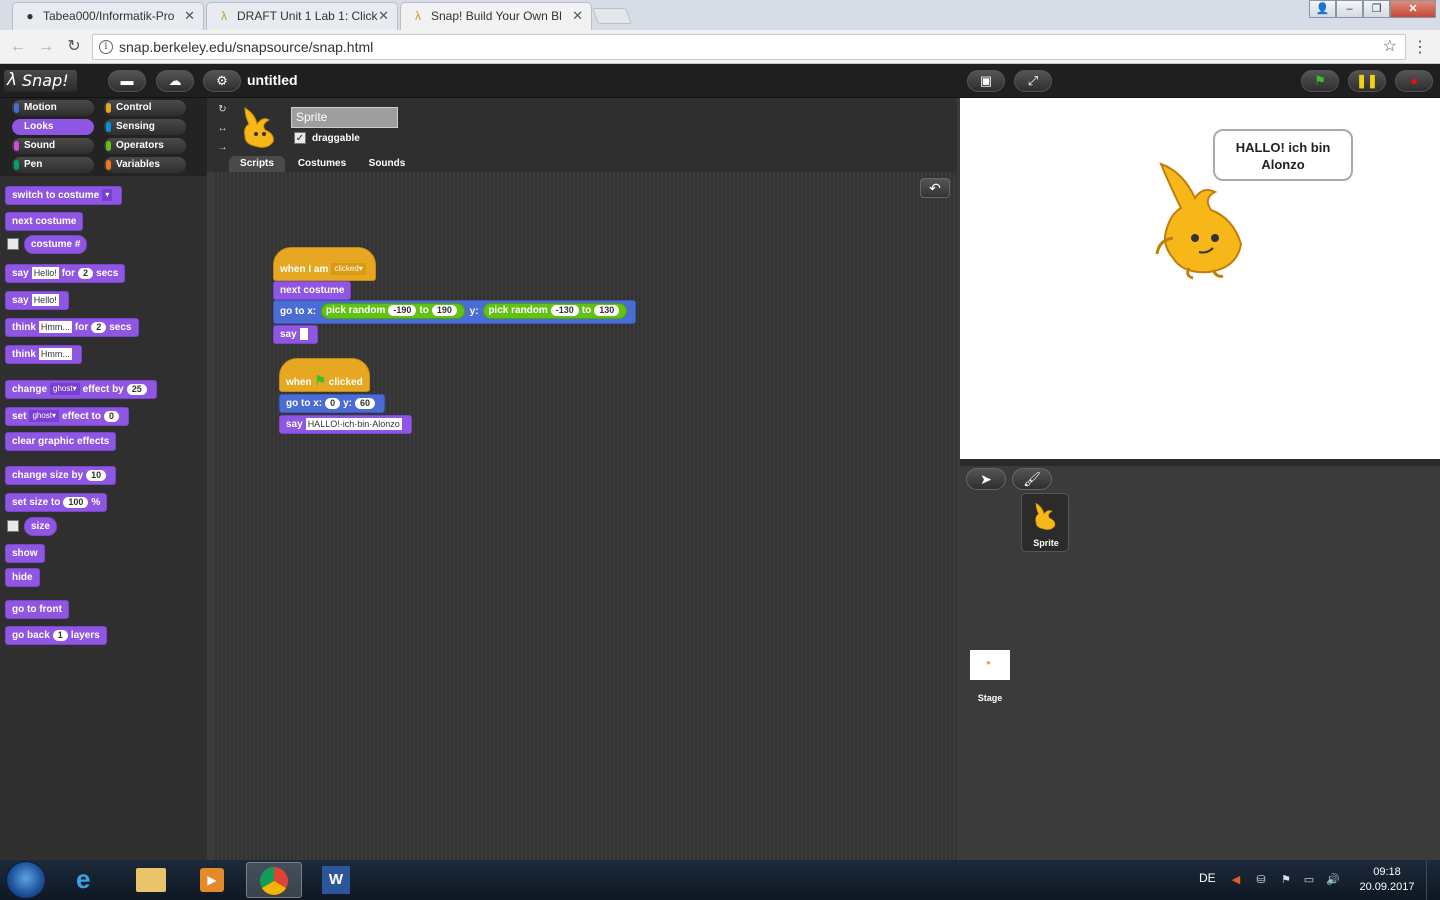 This screenshot has width=1440, height=900. What do you see at coordinates (145, 127) in the screenshot?
I see `category-sensing: Sensing` at bounding box center [145, 127].